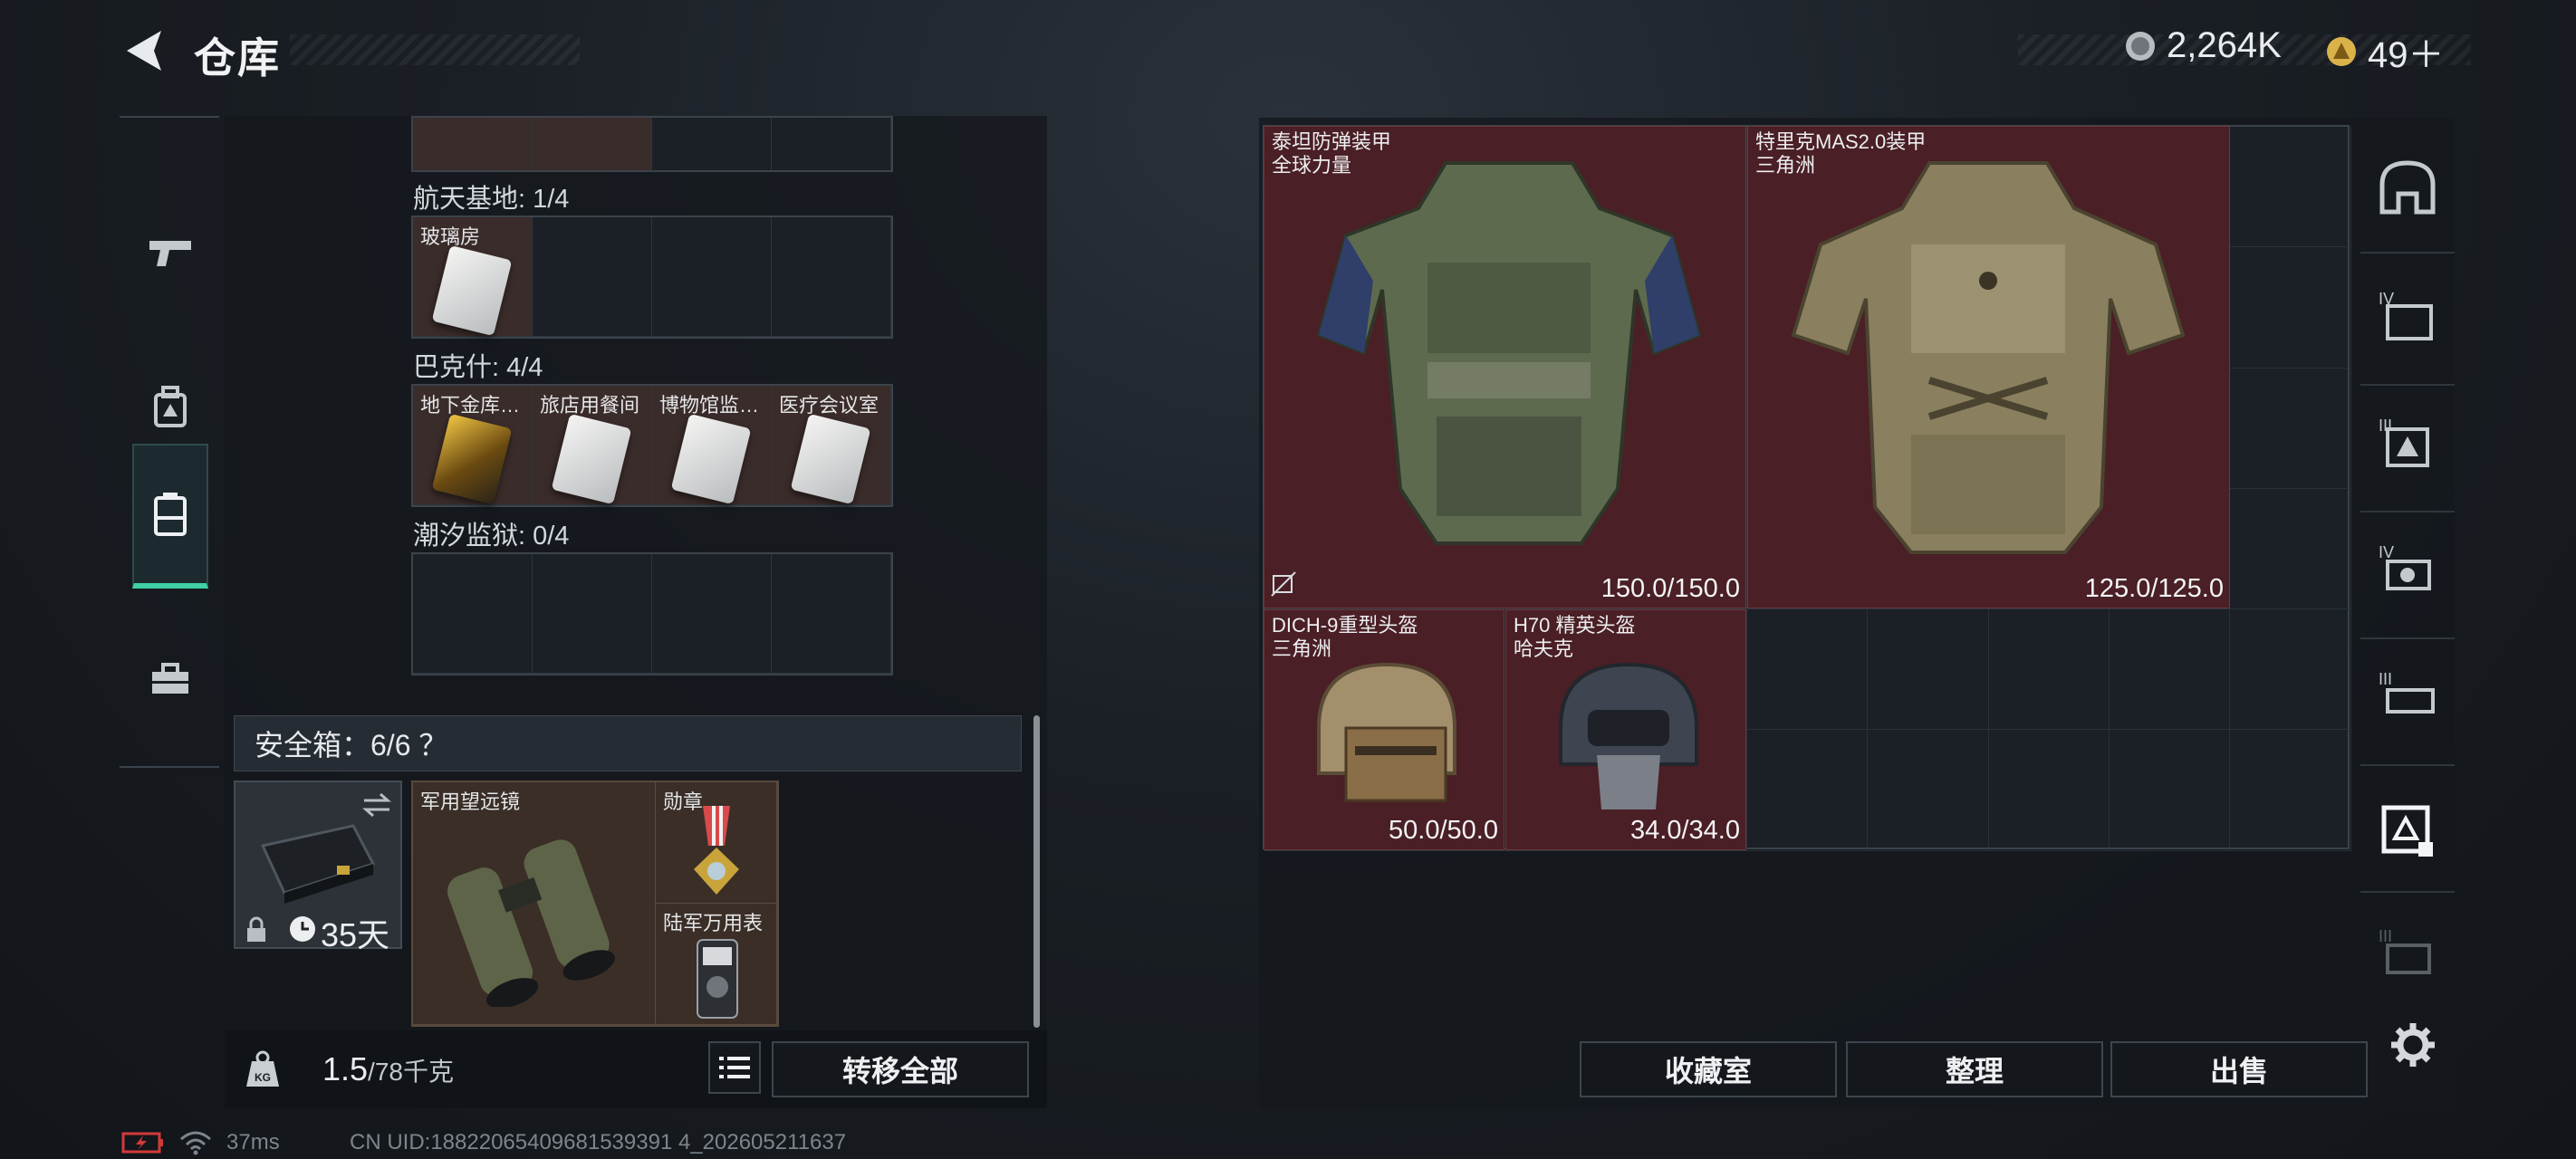  I want to click on medal-item: 勋章, so click(716, 843).